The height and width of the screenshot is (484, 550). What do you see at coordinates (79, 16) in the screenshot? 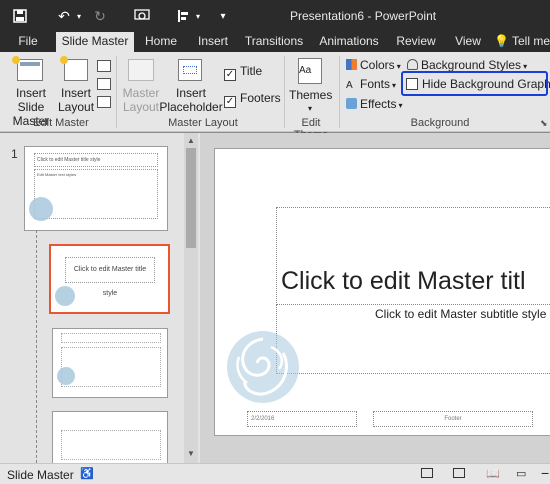
I see `undo-dropdown-icon: ▾` at bounding box center [79, 16].